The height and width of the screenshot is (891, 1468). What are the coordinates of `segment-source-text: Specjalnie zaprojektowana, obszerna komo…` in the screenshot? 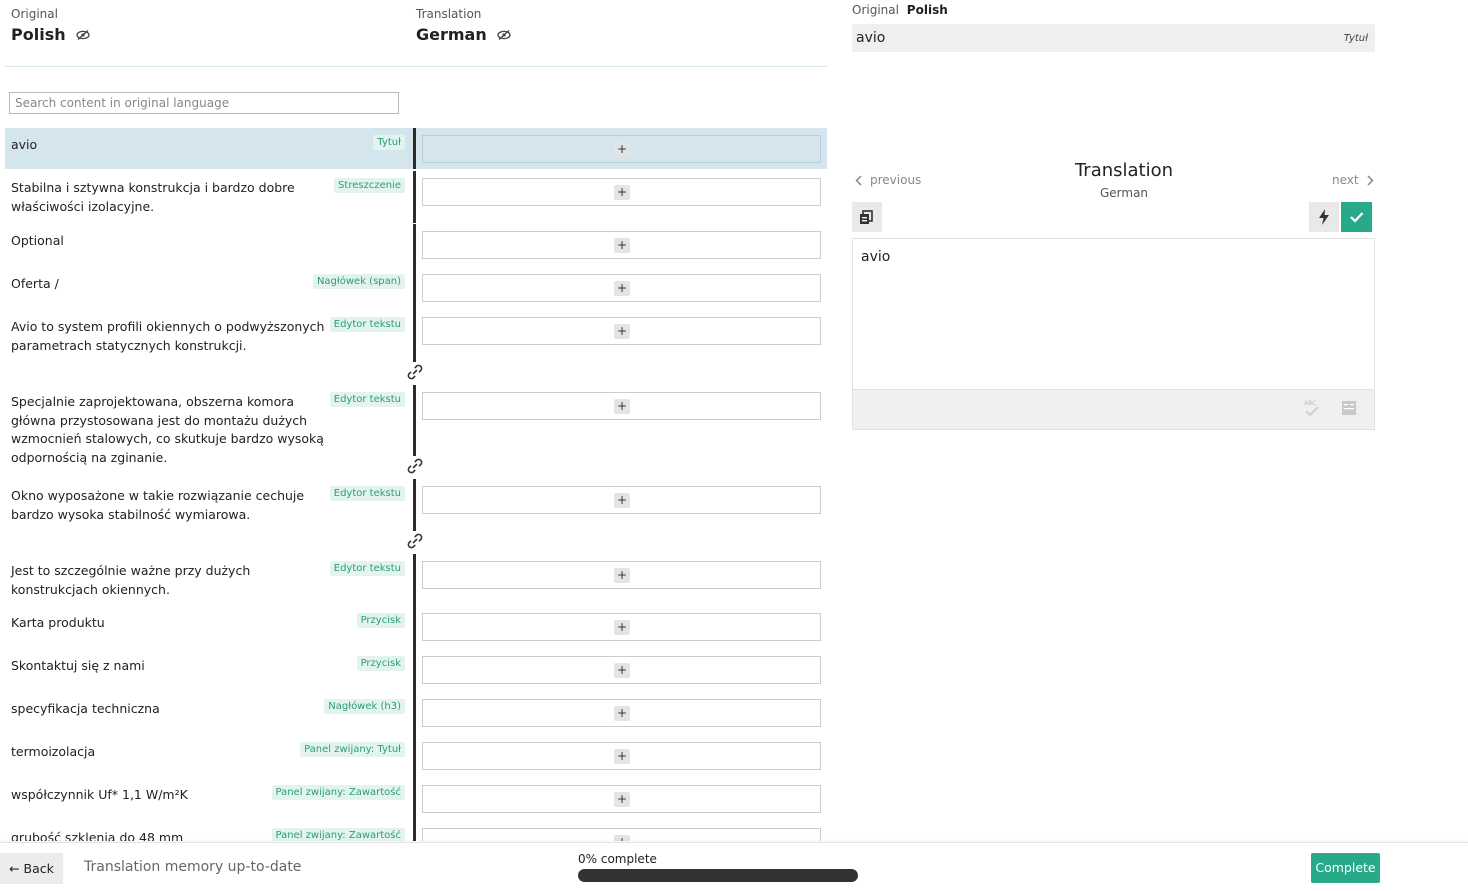 It's located at (167, 429).